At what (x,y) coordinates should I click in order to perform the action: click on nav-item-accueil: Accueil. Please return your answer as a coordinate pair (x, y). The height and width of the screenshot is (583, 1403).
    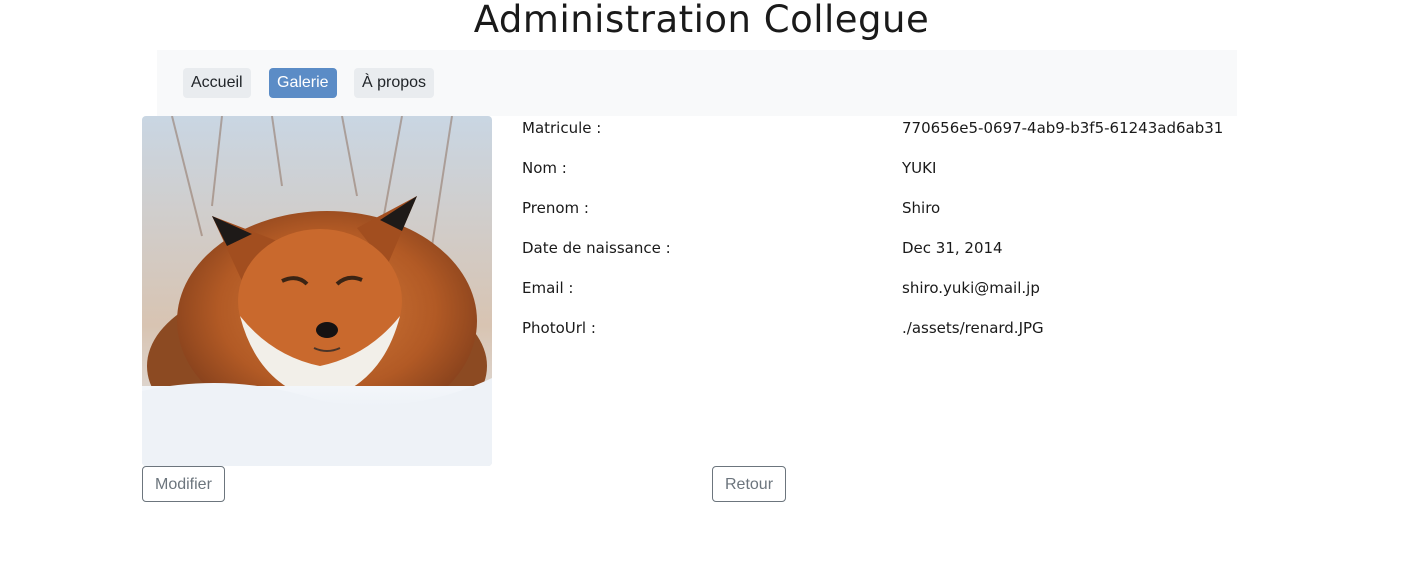
    Looking at the image, I should click on (217, 83).